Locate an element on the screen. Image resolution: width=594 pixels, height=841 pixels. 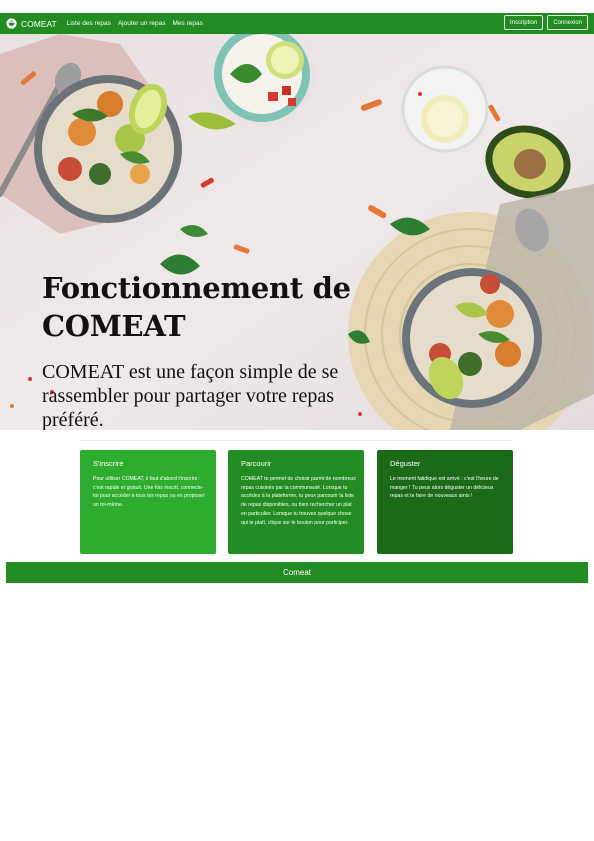
card-title: Parcourir is located at coordinates (256, 463).